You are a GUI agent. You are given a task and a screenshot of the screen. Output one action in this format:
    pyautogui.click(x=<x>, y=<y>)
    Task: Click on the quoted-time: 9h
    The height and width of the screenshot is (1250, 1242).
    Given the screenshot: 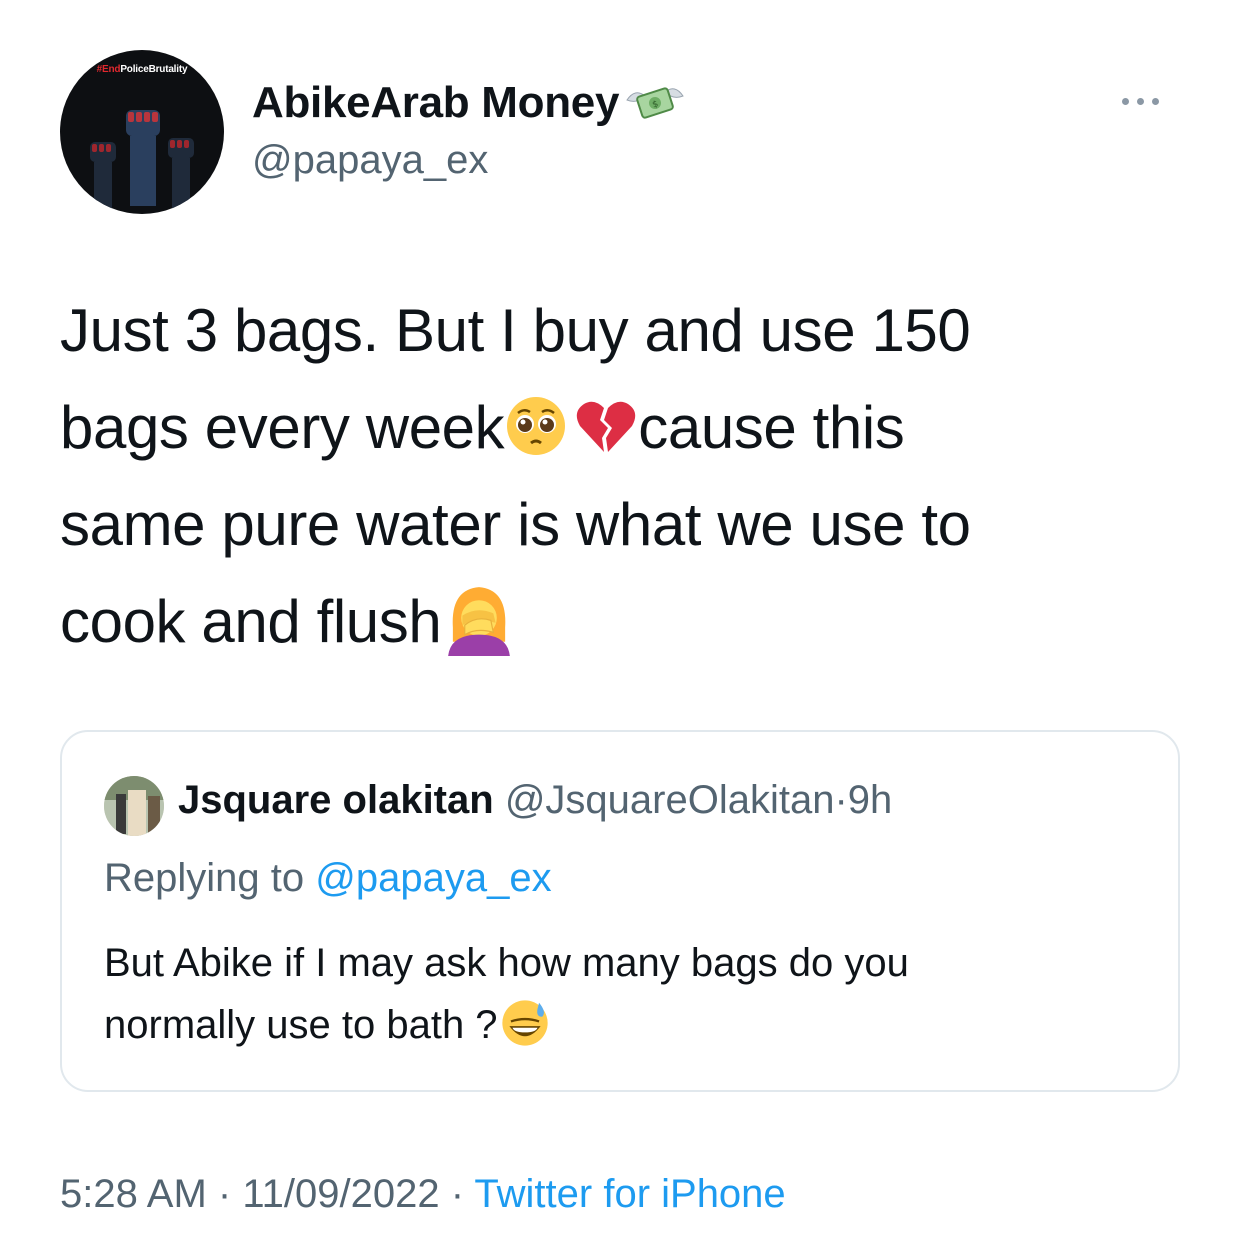 What is the action you would take?
    pyautogui.click(x=870, y=800)
    